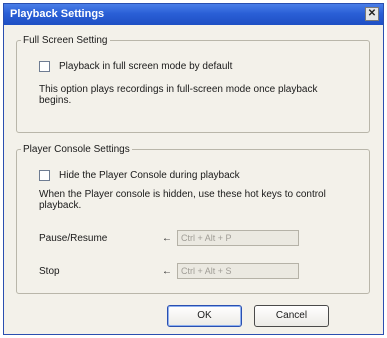 The height and width of the screenshot is (338, 387). Describe the element at coordinates (291, 316) in the screenshot. I see `cancel-button: Cancel` at that location.